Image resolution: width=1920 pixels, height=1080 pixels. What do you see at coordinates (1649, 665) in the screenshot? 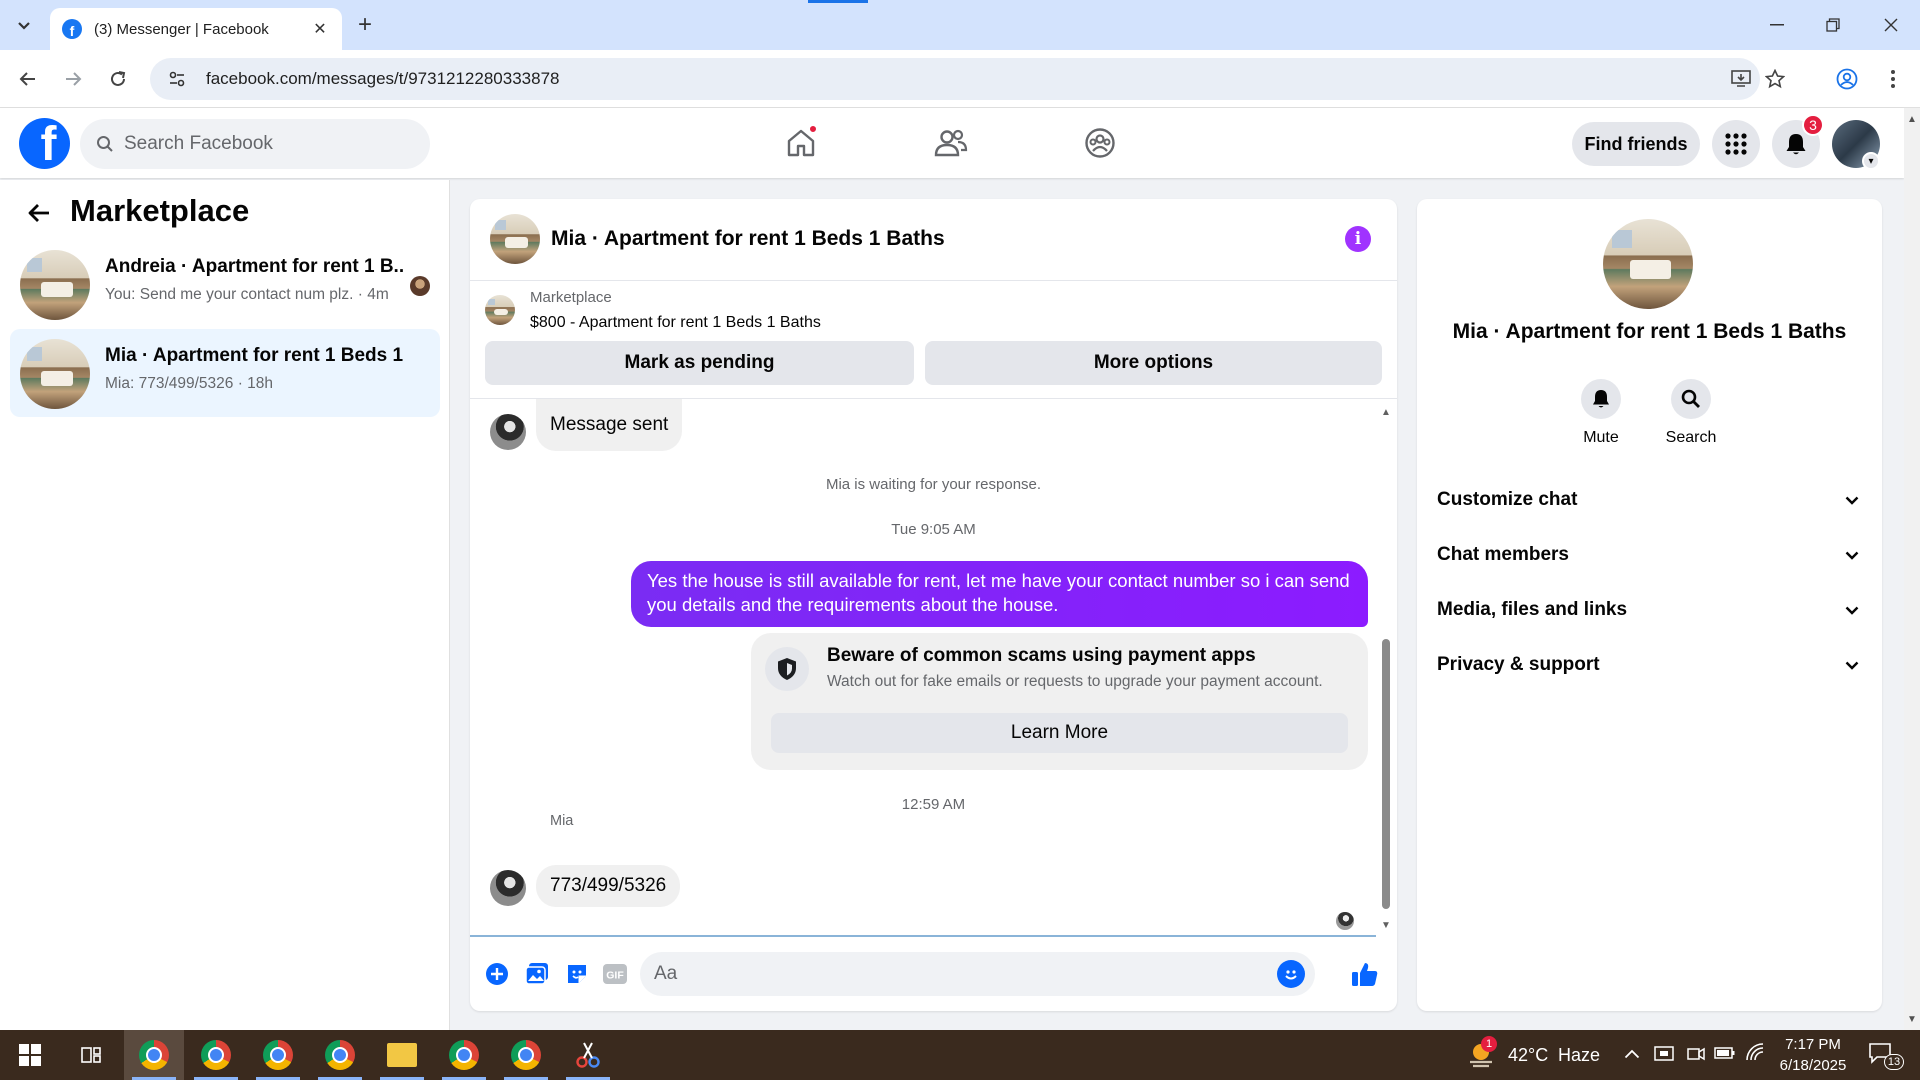
I see `privacy-support-section: Privacy & support` at bounding box center [1649, 665].